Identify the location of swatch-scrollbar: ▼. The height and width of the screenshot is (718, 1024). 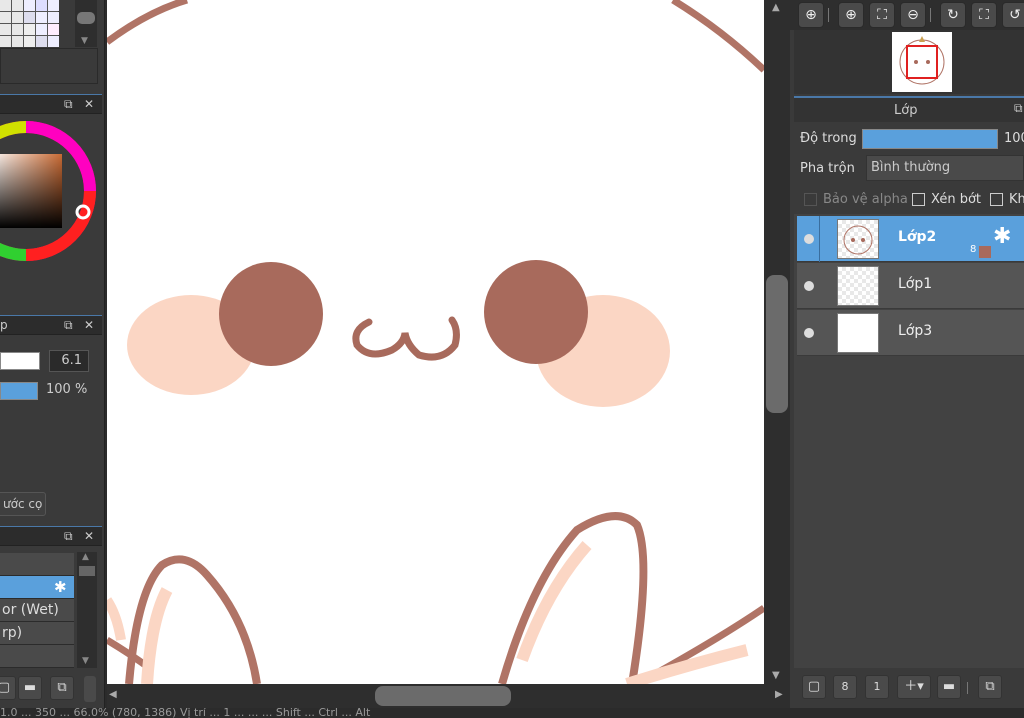
(86, 23).